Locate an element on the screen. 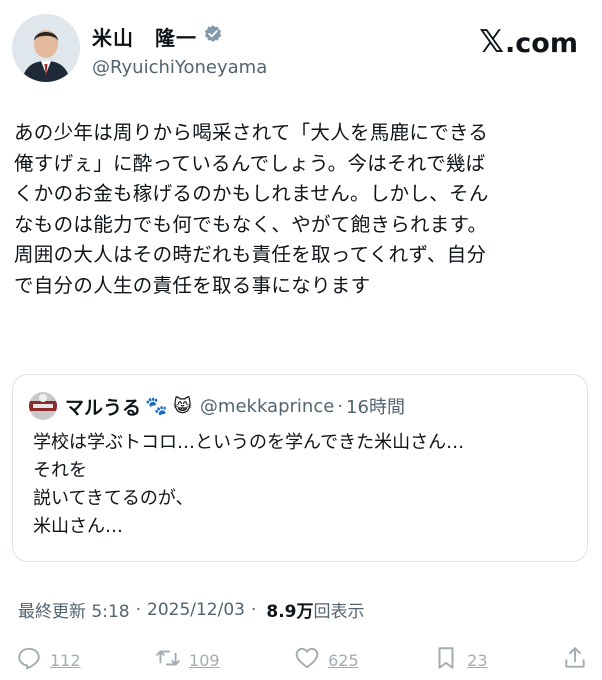 The height and width of the screenshot is (680, 602). author-display-name-row: 米山 隆一 is located at coordinates (179, 36).